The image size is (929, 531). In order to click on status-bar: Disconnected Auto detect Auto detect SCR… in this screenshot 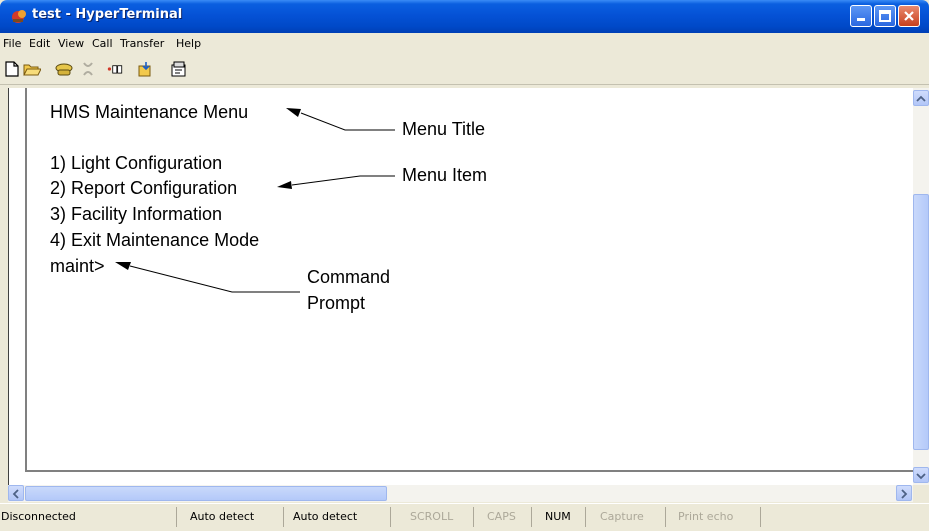, I will do `click(464, 517)`.